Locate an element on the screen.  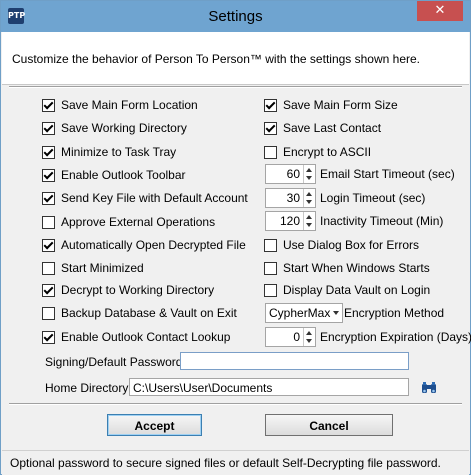
encryption-expiration-label: Encryption Expiration (Days) is located at coordinates (395, 337).